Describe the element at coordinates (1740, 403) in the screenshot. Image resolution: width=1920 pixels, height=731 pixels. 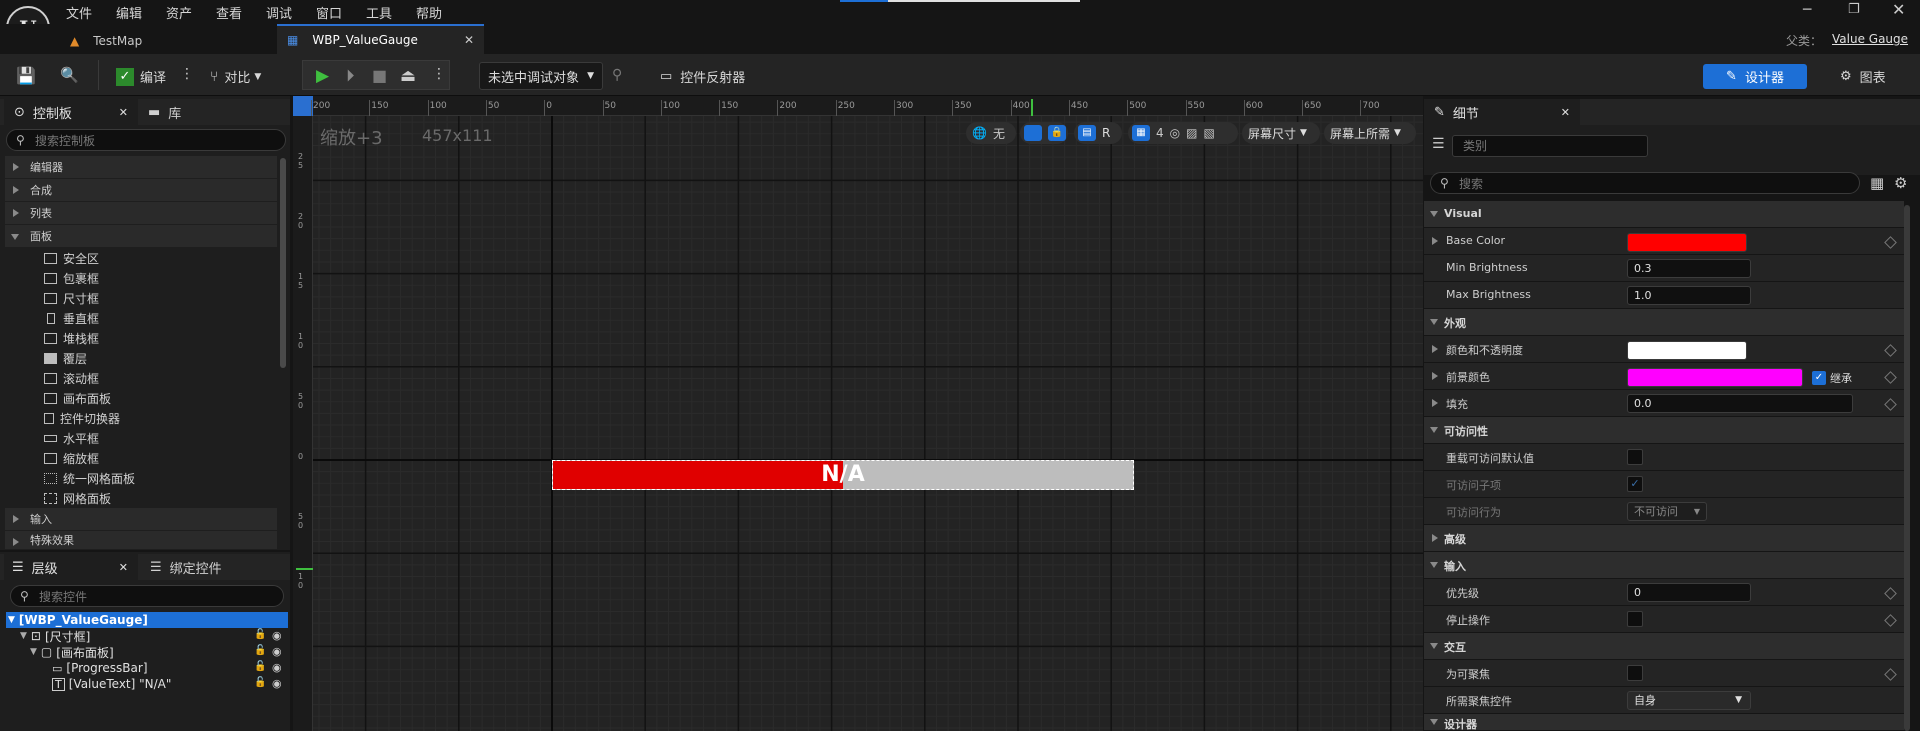
I see `padding-input: 0.0` at that location.